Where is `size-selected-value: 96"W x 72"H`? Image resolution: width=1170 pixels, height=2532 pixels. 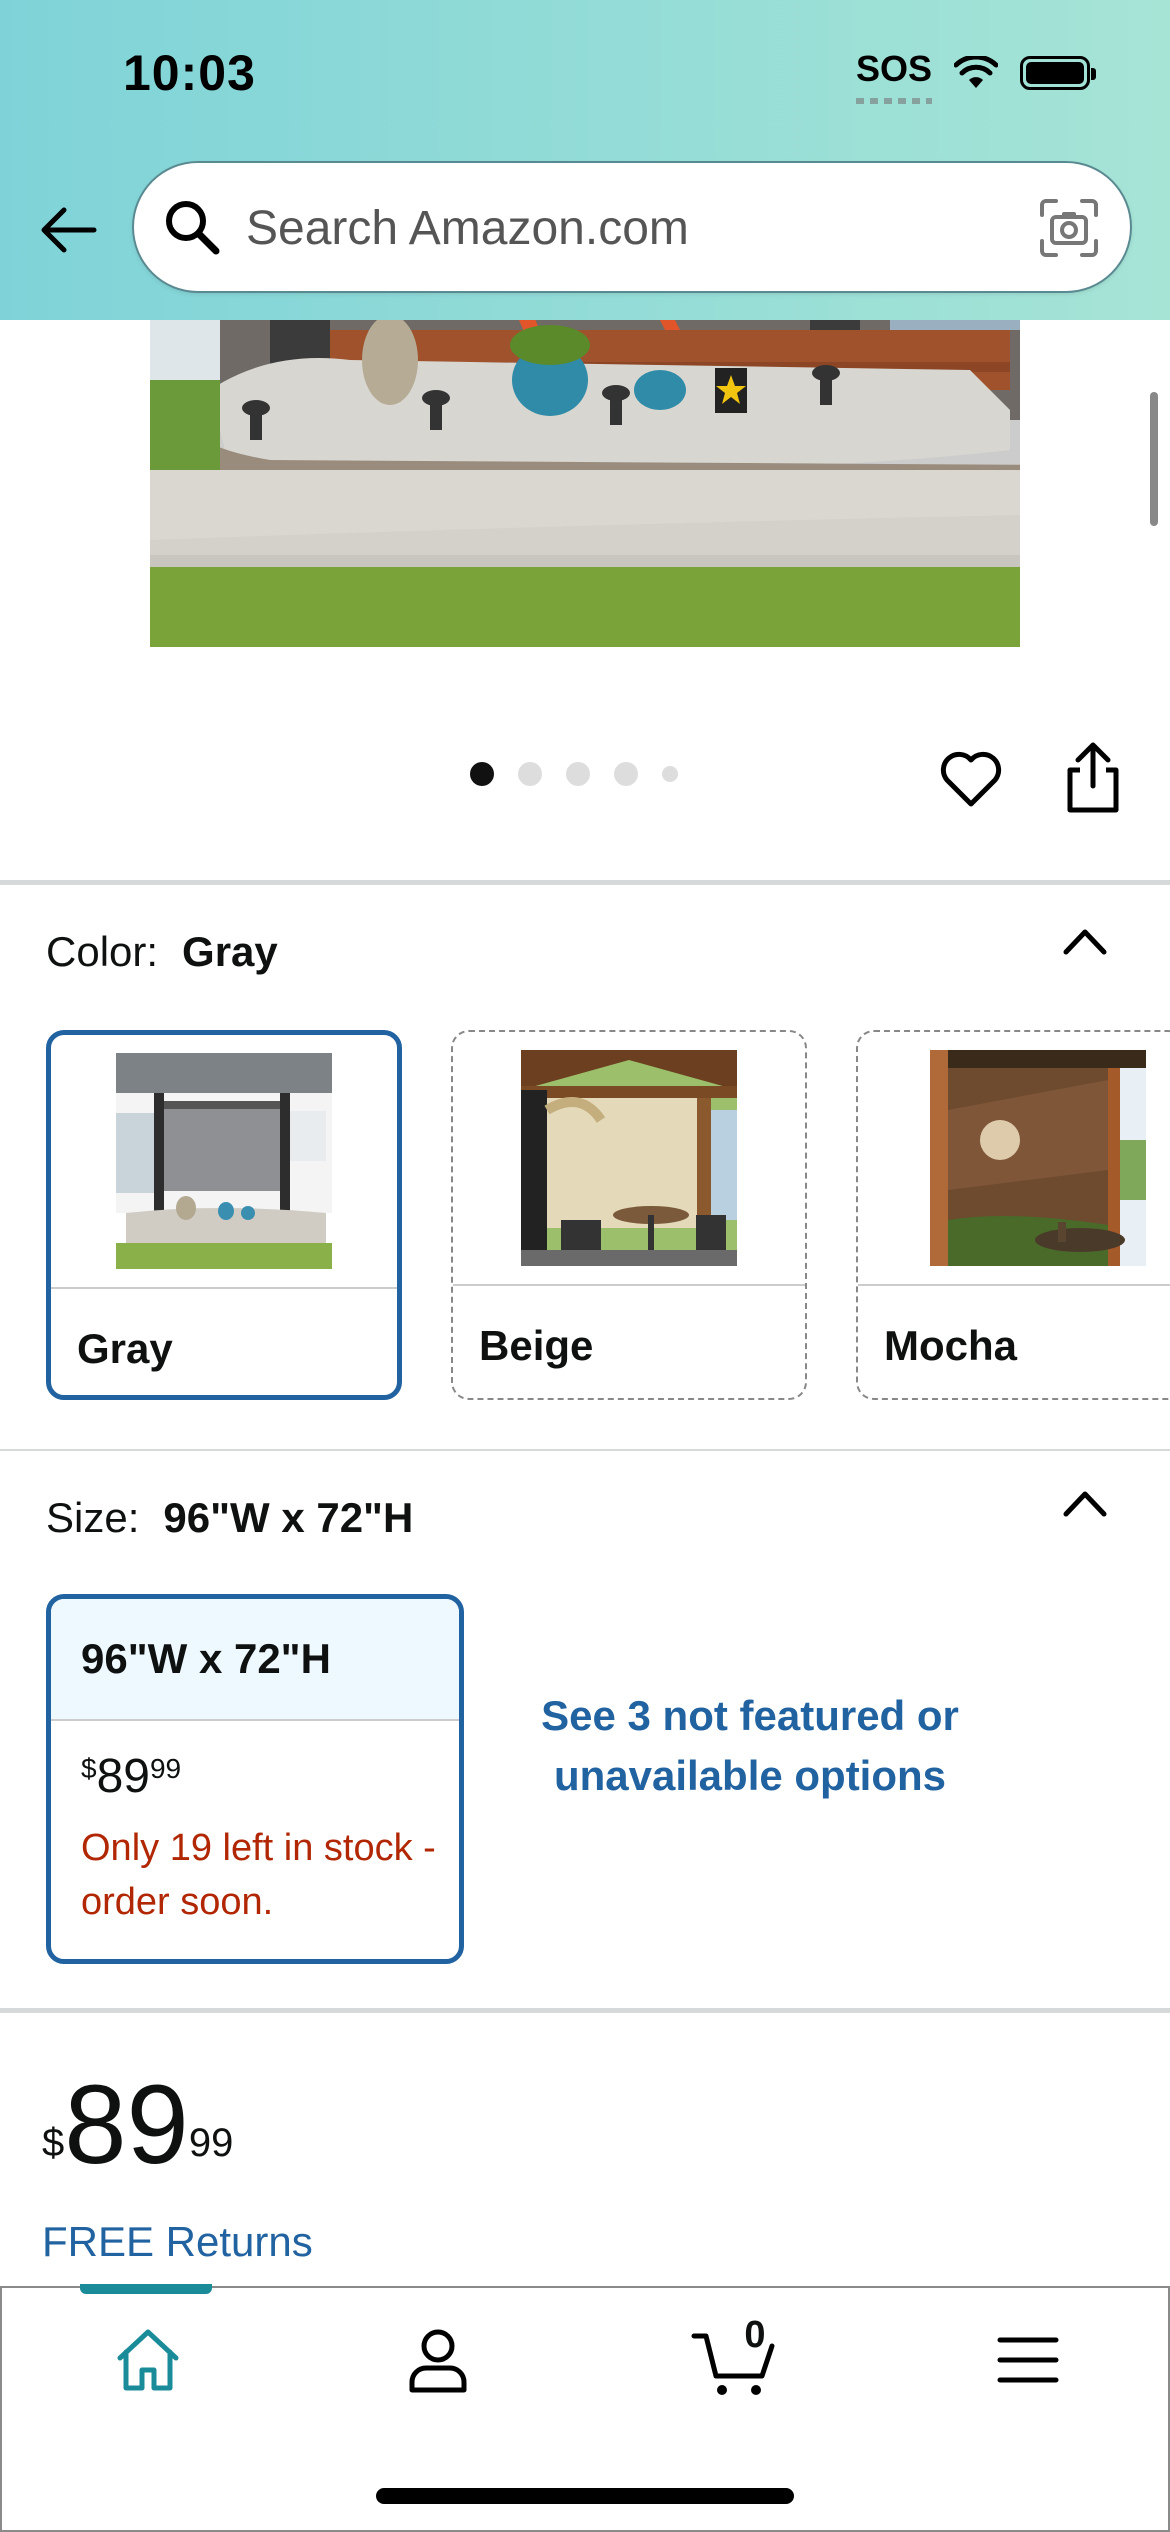
size-selected-value: 96"W x 72"H is located at coordinates (288, 1517).